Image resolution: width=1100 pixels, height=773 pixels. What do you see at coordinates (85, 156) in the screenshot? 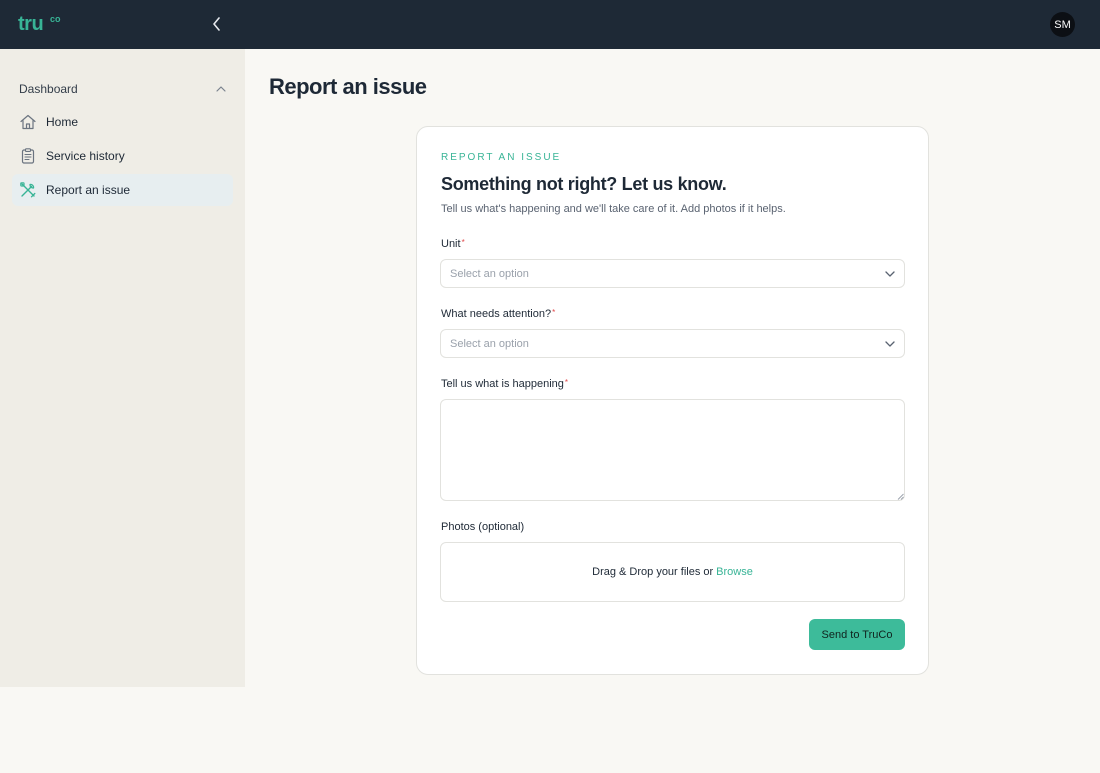
I see `sidebar-item-label: Service history` at bounding box center [85, 156].